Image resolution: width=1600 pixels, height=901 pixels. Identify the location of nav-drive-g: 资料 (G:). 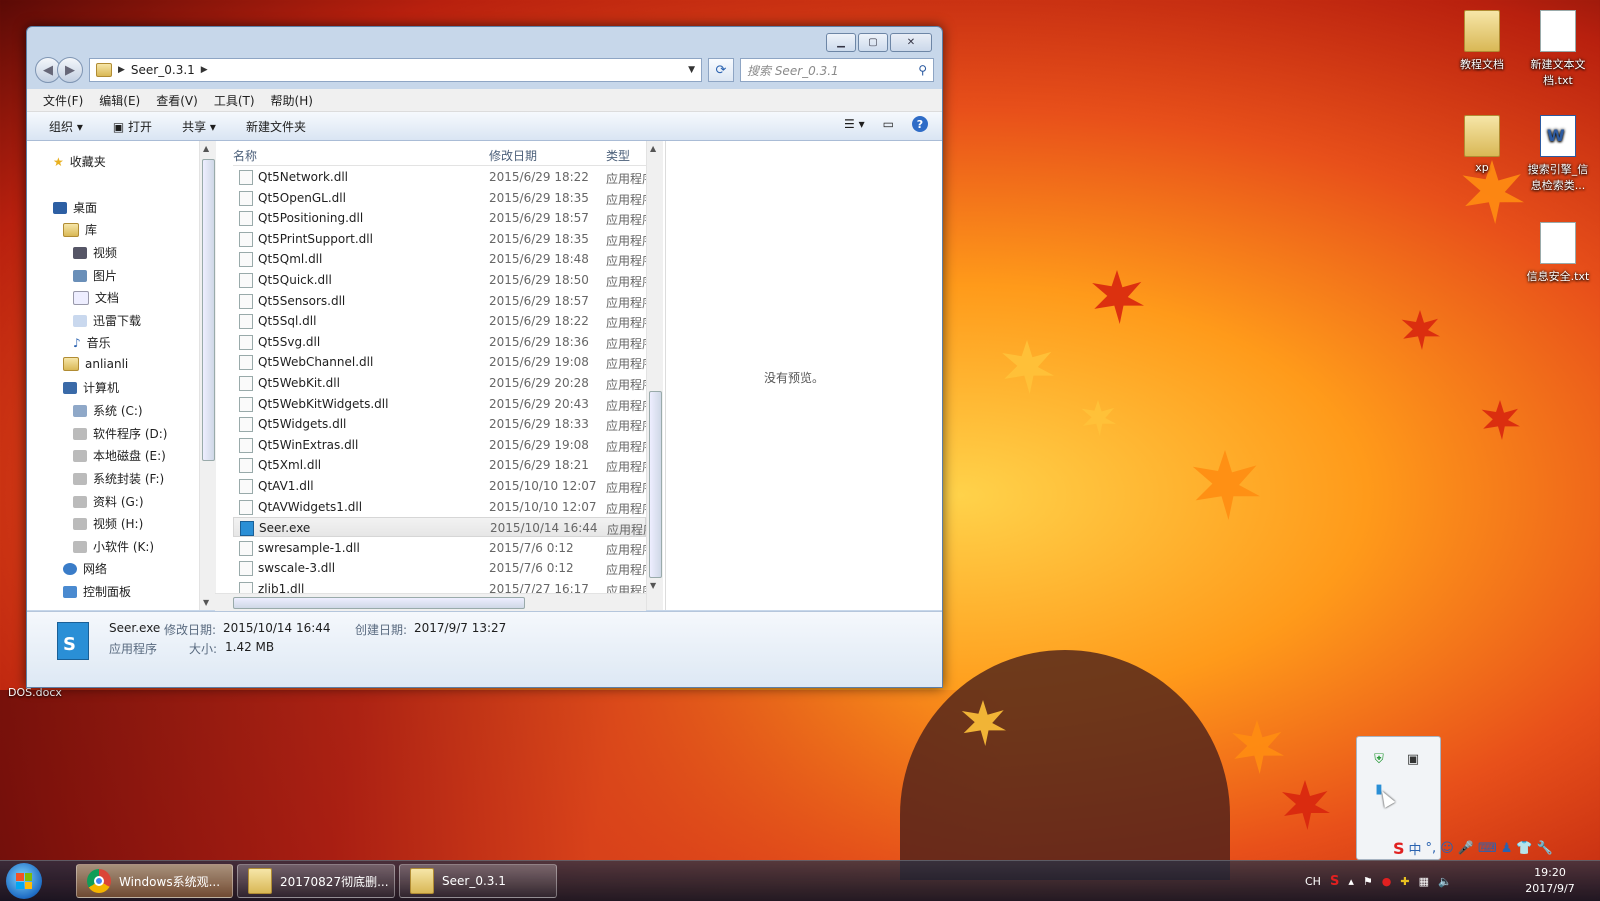
(108, 501).